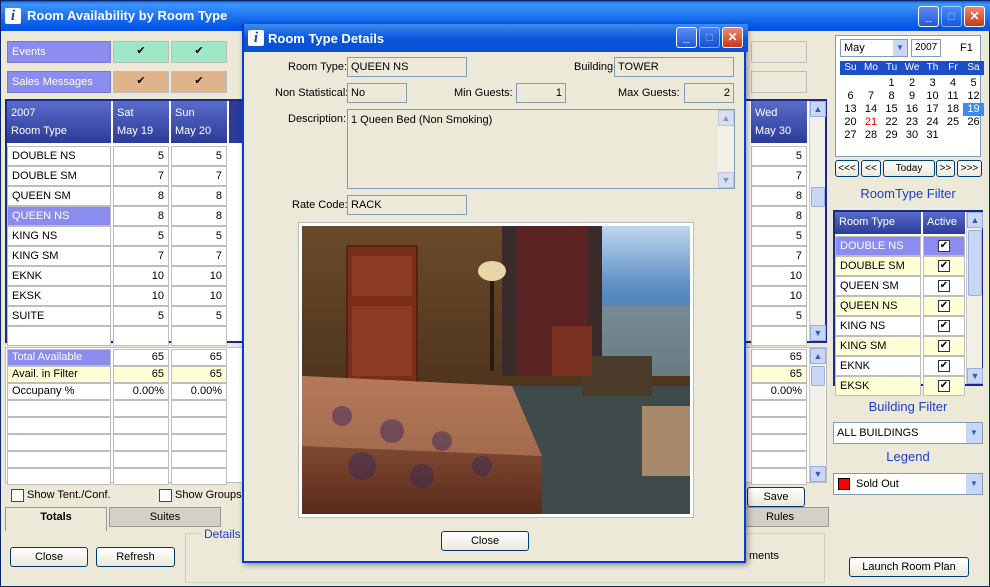  Describe the element at coordinates (878, 286) in the screenshot. I see `roomtype-filter-item: QUEEN SM` at that location.